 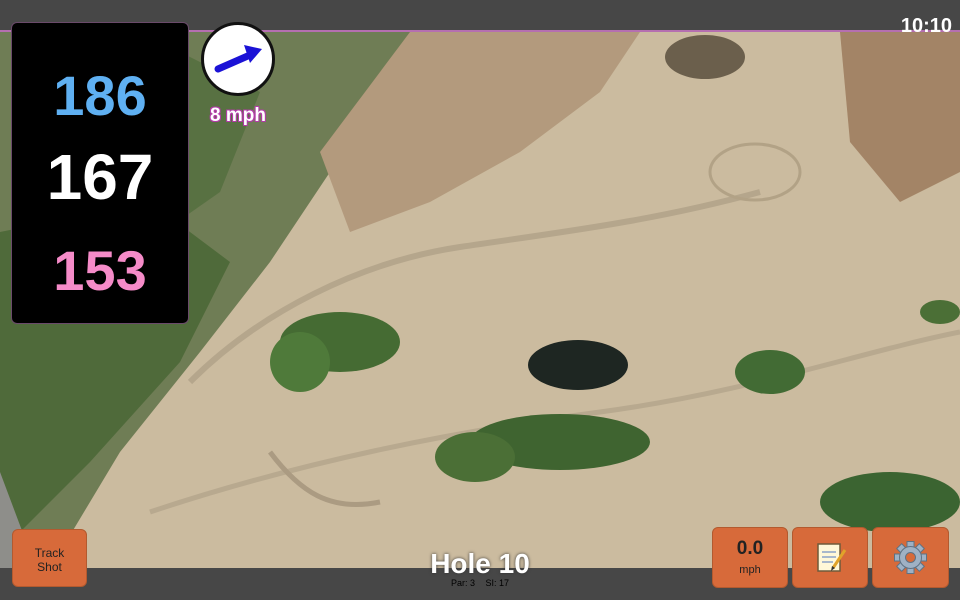 I want to click on track-shot-label-line1: Track, so click(x=49, y=553).